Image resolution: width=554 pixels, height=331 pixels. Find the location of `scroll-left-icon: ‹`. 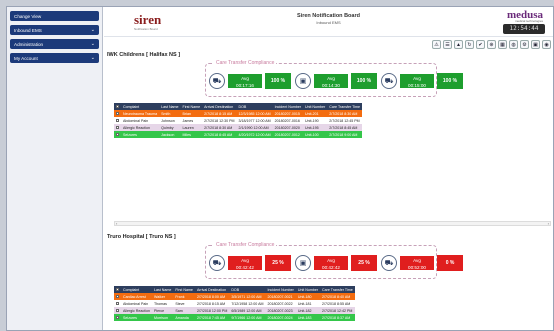

scroll-left-icon: ‹ is located at coordinates (116, 223).